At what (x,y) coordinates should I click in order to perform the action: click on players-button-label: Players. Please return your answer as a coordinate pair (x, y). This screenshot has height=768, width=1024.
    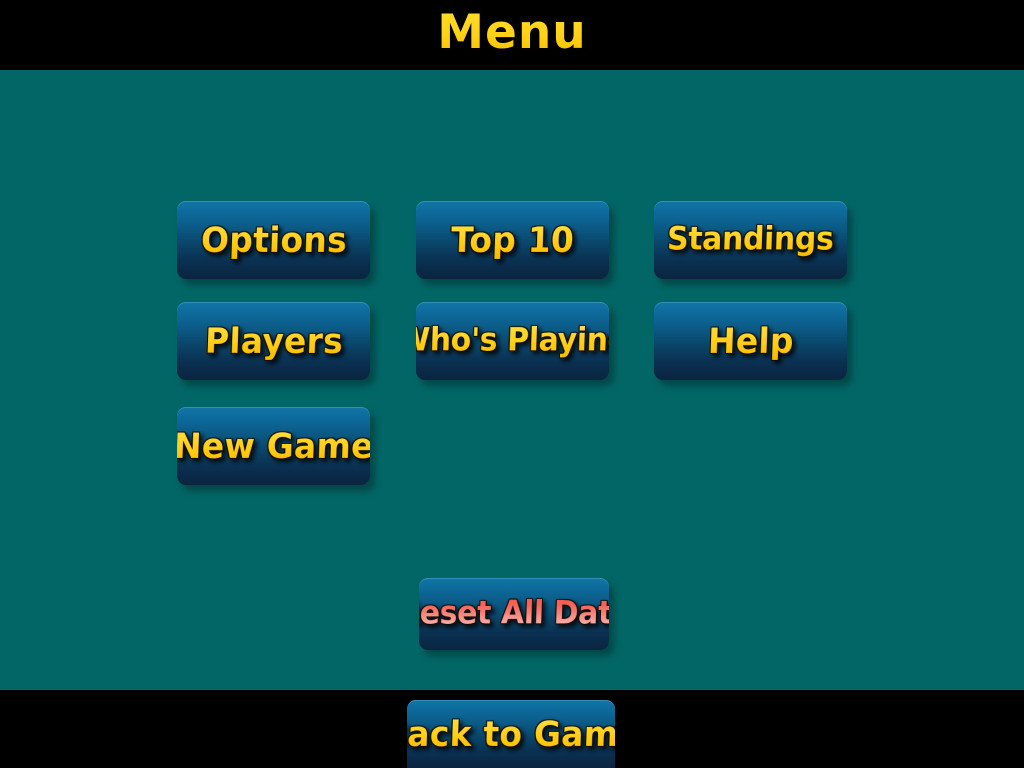
    Looking at the image, I should click on (273, 340).